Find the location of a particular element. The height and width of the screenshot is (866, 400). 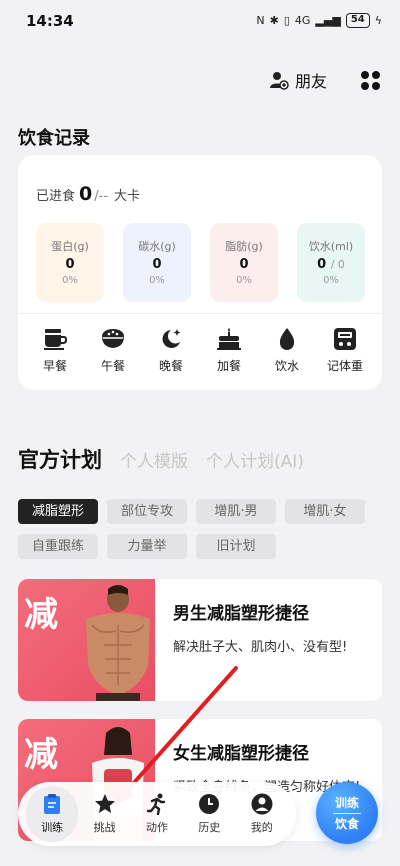

meal-buttons: 早餐 午餐 晚餐 加餐 饮水 记体重 is located at coordinates (200, 350).